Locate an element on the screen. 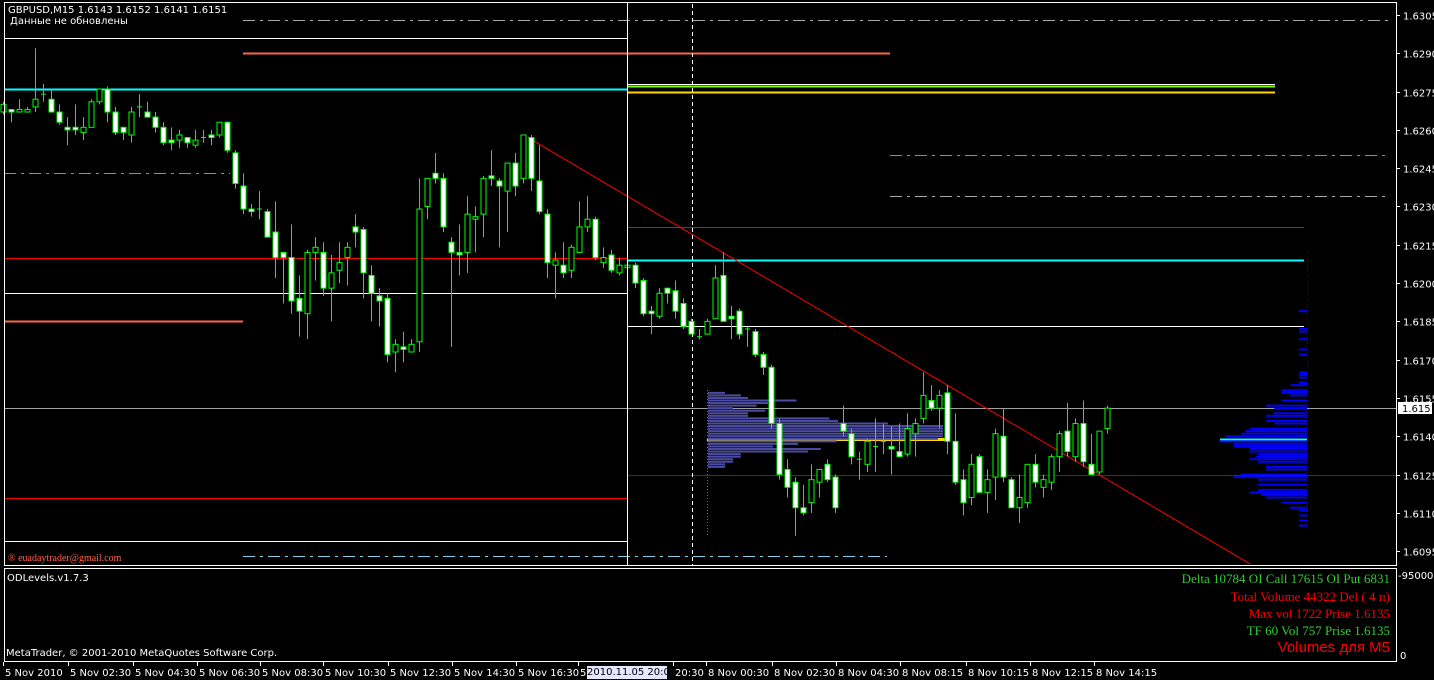 This screenshot has height=680, width=1434. time-tick-label: 5 Nov 2010 is located at coordinates (34, 673).